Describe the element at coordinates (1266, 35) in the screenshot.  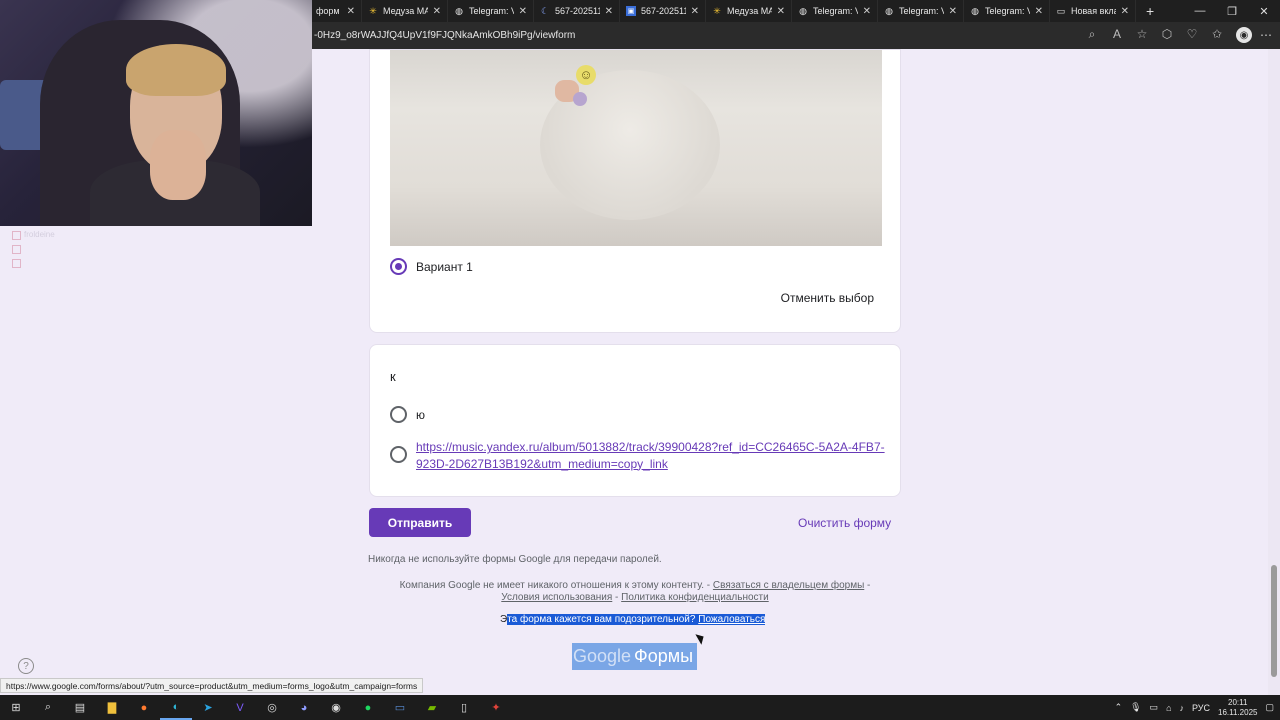
I see `menu-icon: ⋯` at that location.